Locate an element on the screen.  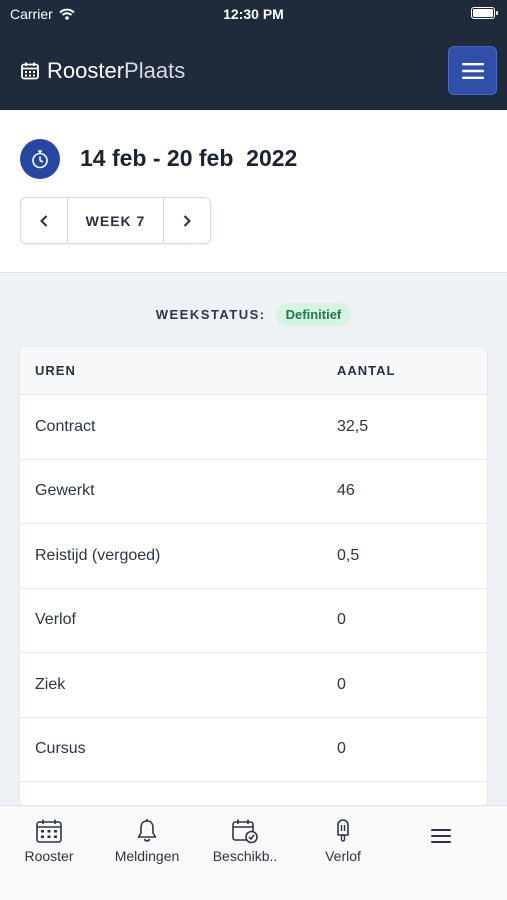
battery-icon is located at coordinates (484, 13).